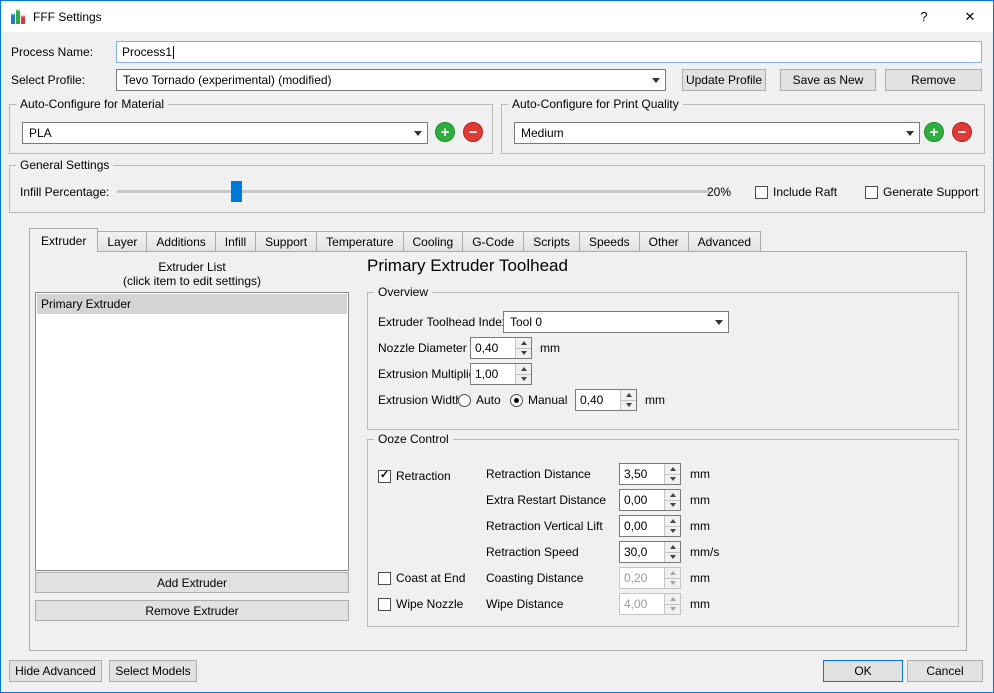 The height and width of the screenshot is (693, 994). What do you see at coordinates (55, 671) in the screenshot?
I see `hide-advanced-button: Hide Advanced` at bounding box center [55, 671].